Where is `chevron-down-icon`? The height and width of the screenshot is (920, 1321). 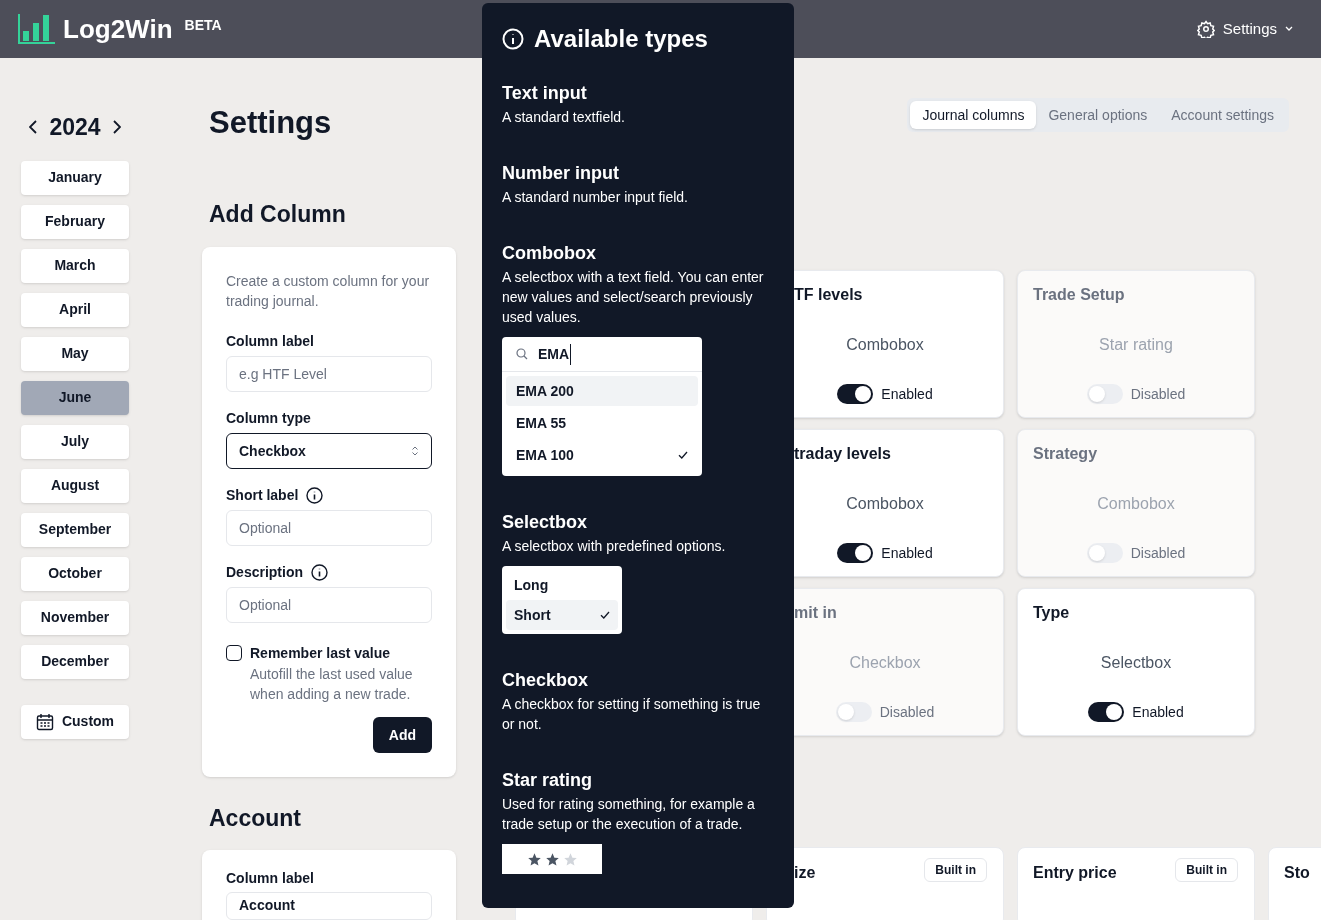
chevron-down-icon is located at coordinates (1289, 29).